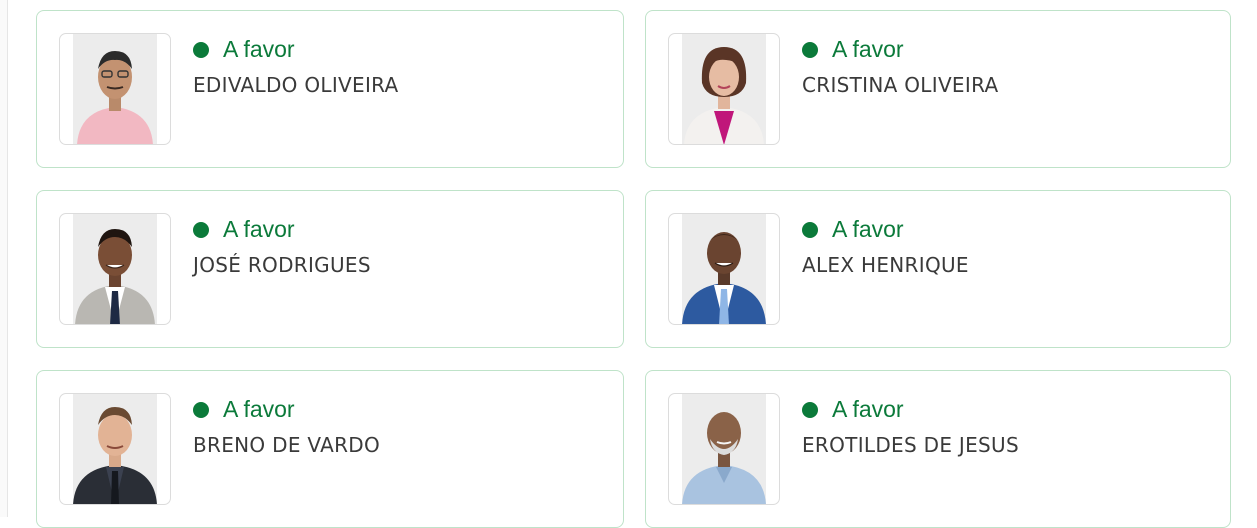 The height and width of the screenshot is (528, 1257). What do you see at coordinates (885, 265) in the screenshot?
I see `member-name: ALEX HENRIQUE` at bounding box center [885, 265].